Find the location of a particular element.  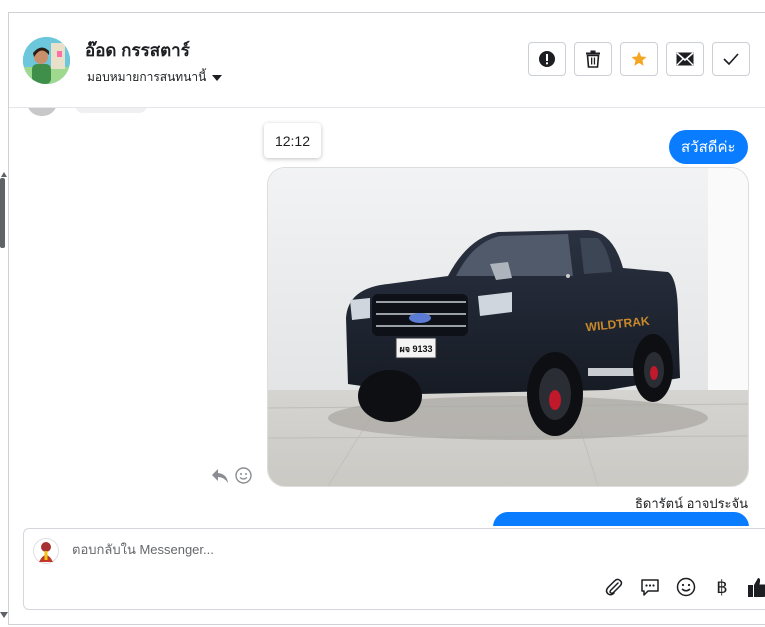

header-toolbar is located at coordinates (639, 59).